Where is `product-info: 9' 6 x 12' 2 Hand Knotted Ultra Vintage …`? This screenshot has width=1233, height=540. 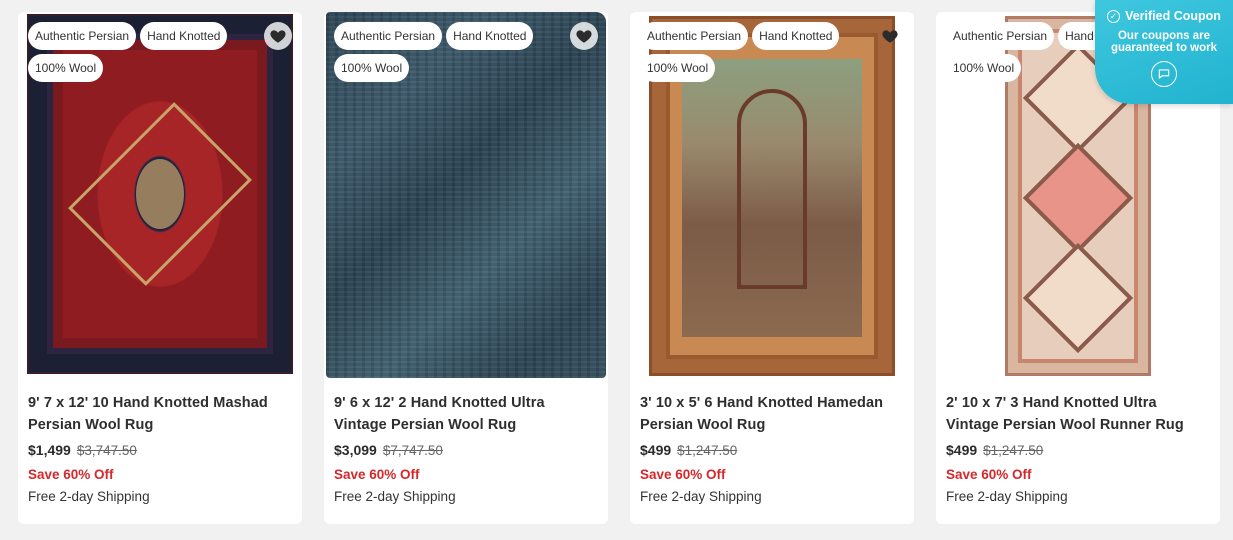 product-info: 9' 6 x 12' 2 Hand Knotted Ultra Vintage … is located at coordinates (466, 448).